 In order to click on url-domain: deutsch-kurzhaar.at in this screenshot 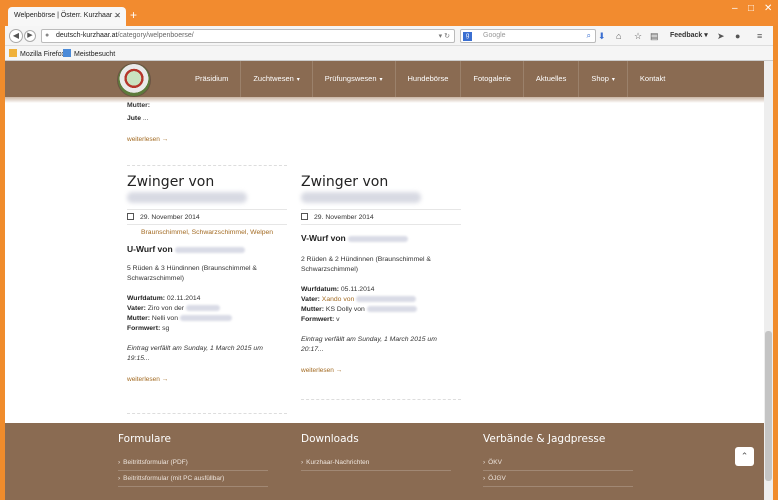, I will do `click(87, 35)`.